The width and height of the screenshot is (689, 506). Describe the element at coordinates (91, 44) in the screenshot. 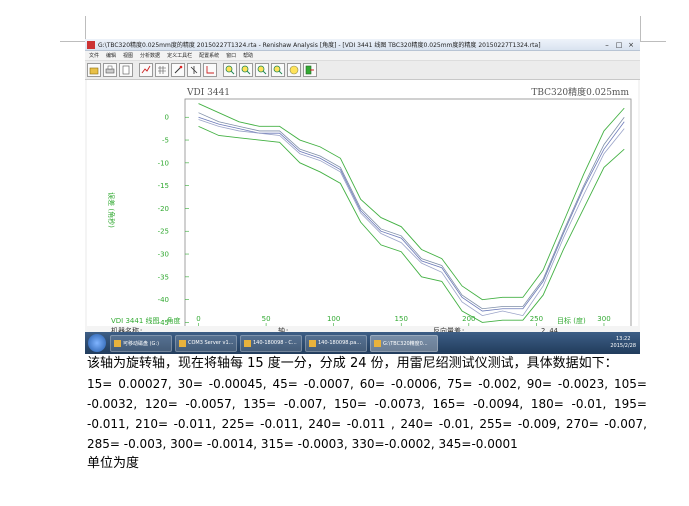

I see `app-icon` at that location.